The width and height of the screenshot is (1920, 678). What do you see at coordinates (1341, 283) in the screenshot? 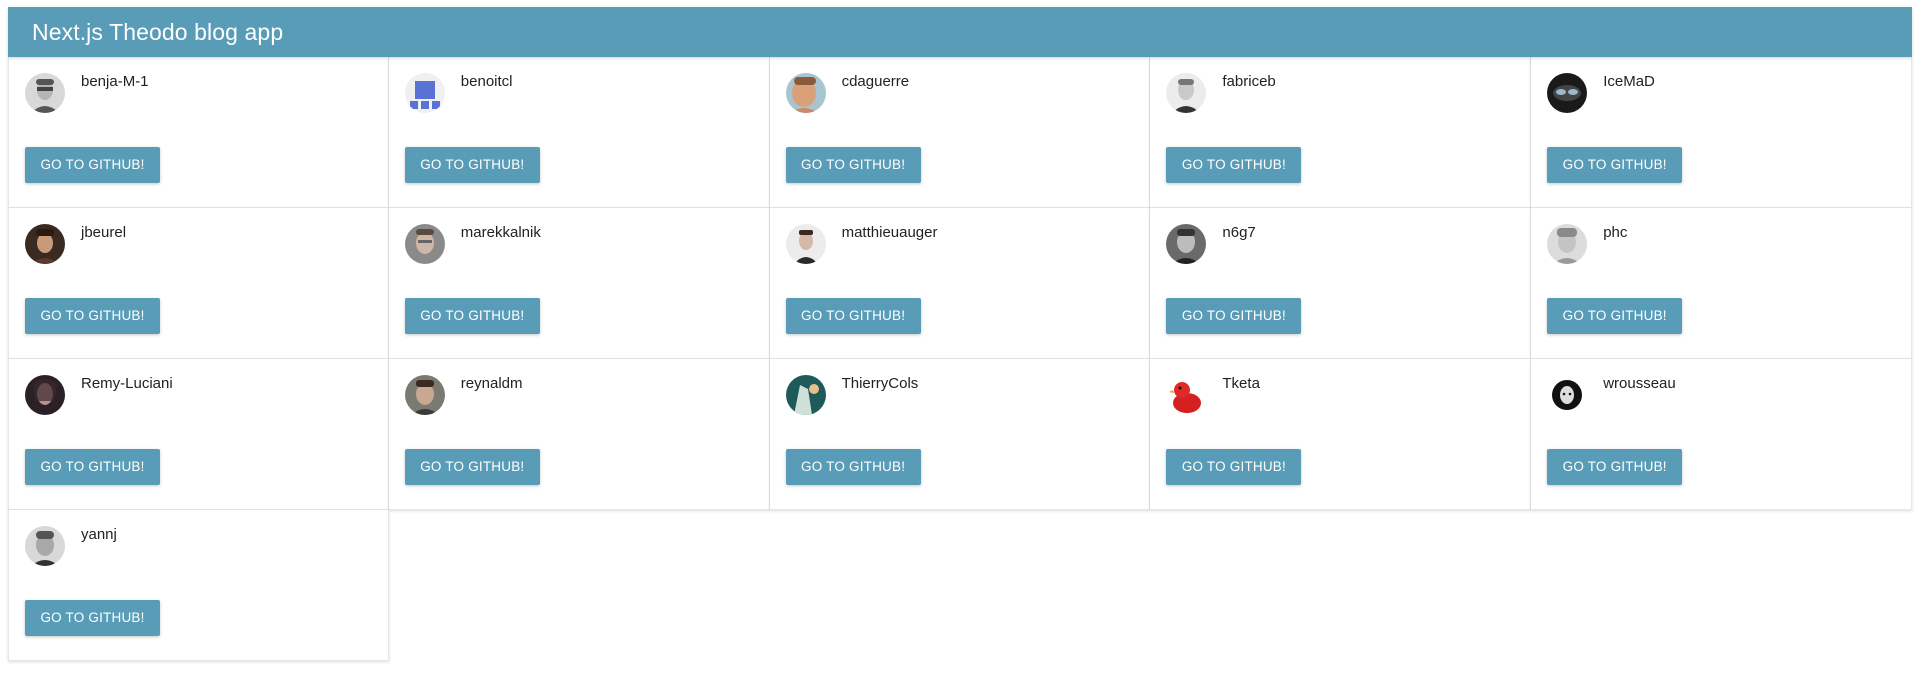
I see `user-card: n6g7 GO TO GITHUB!` at bounding box center [1341, 283].